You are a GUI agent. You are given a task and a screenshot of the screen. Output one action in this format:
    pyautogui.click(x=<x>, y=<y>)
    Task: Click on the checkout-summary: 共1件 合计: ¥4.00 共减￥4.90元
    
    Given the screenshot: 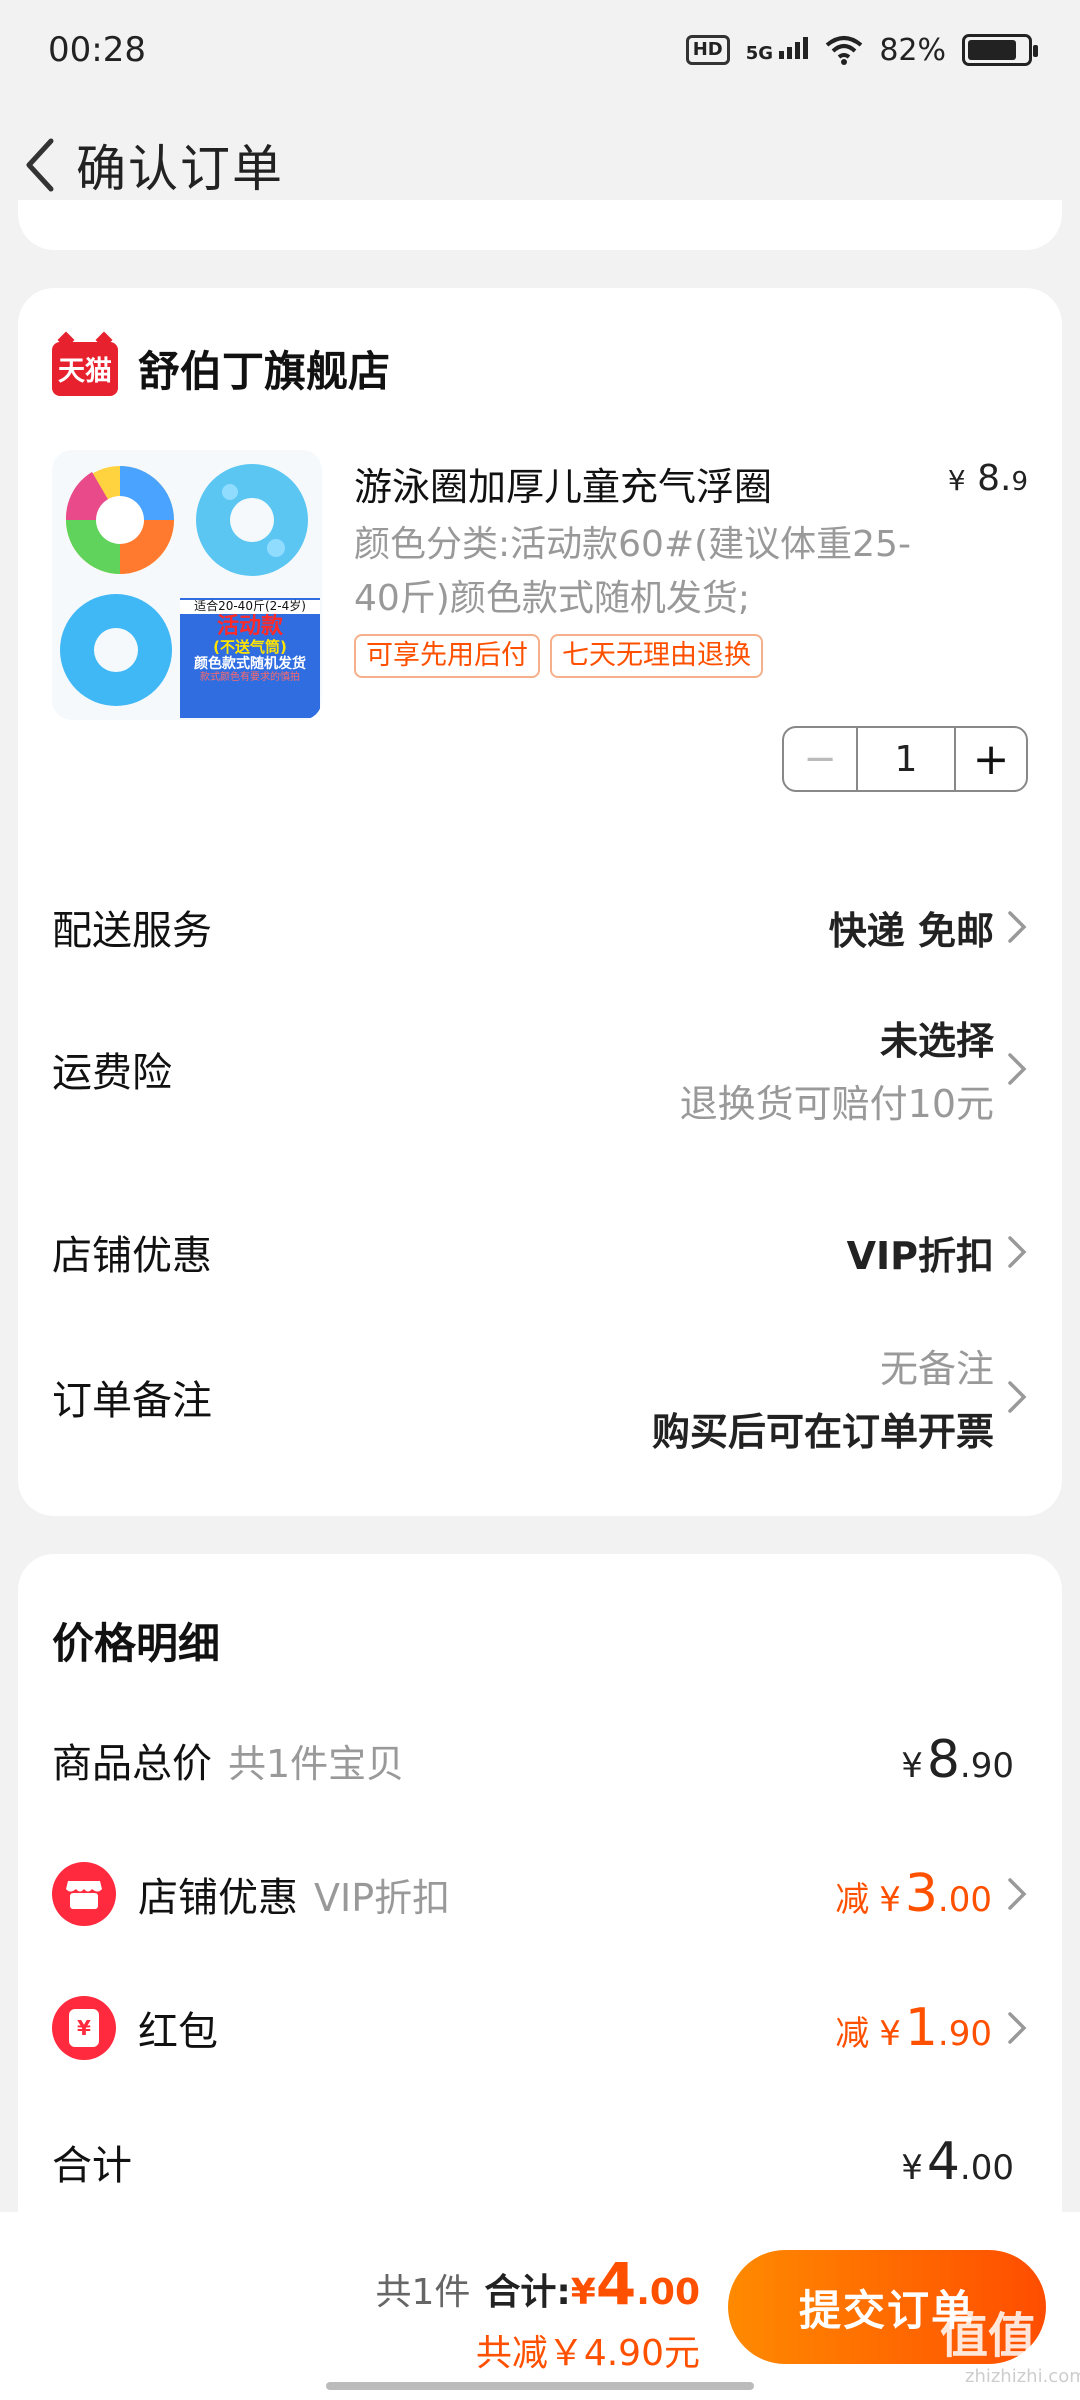 What is the action you would take?
    pyautogui.click(x=537, y=2313)
    